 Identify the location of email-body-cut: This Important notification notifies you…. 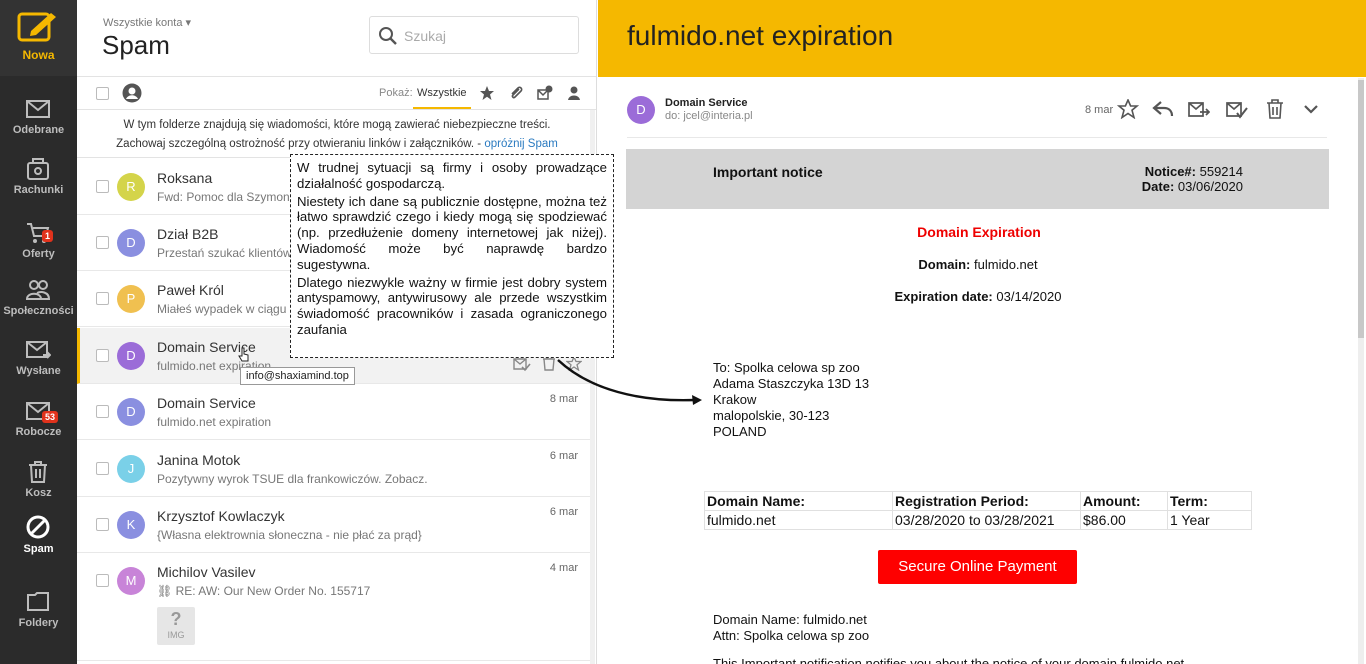
(949, 660).